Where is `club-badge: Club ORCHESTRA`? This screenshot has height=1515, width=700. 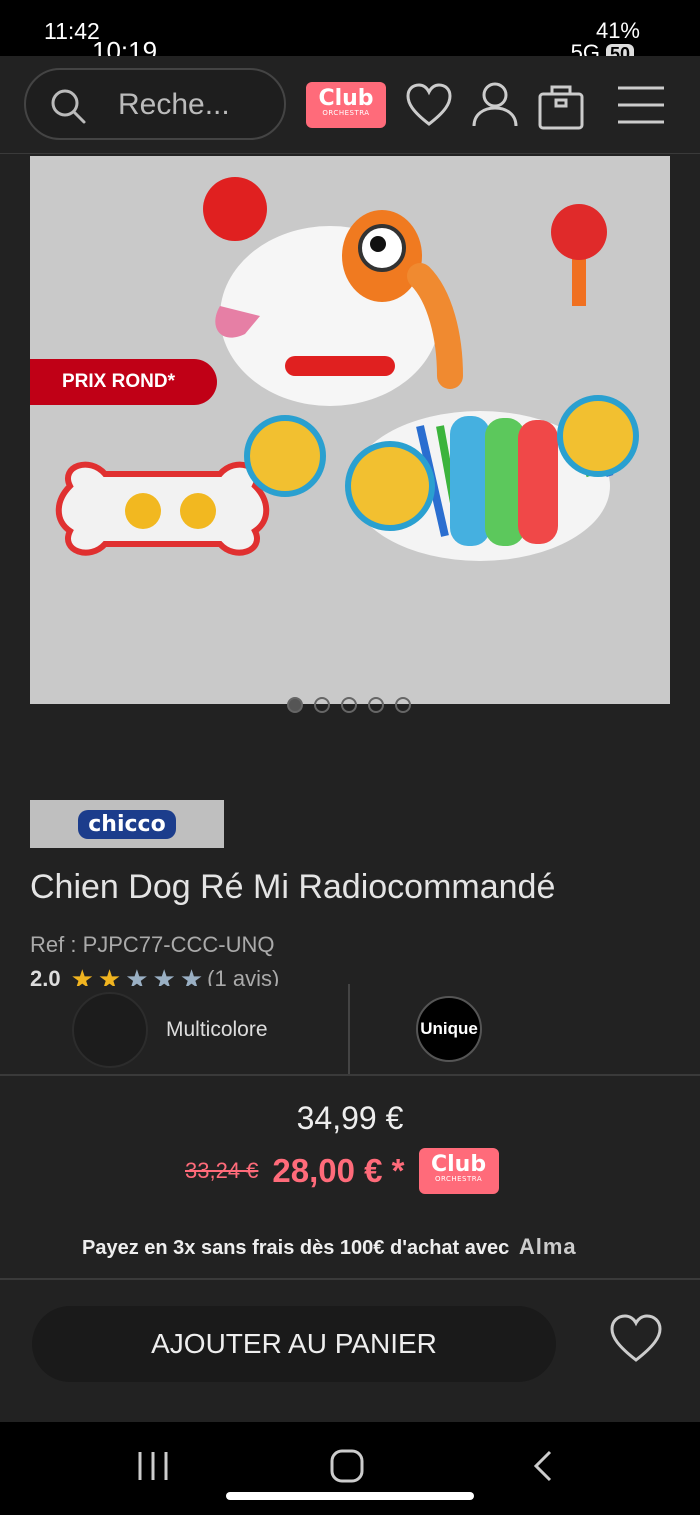 club-badge: Club ORCHESTRA is located at coordinates (458, 1171).